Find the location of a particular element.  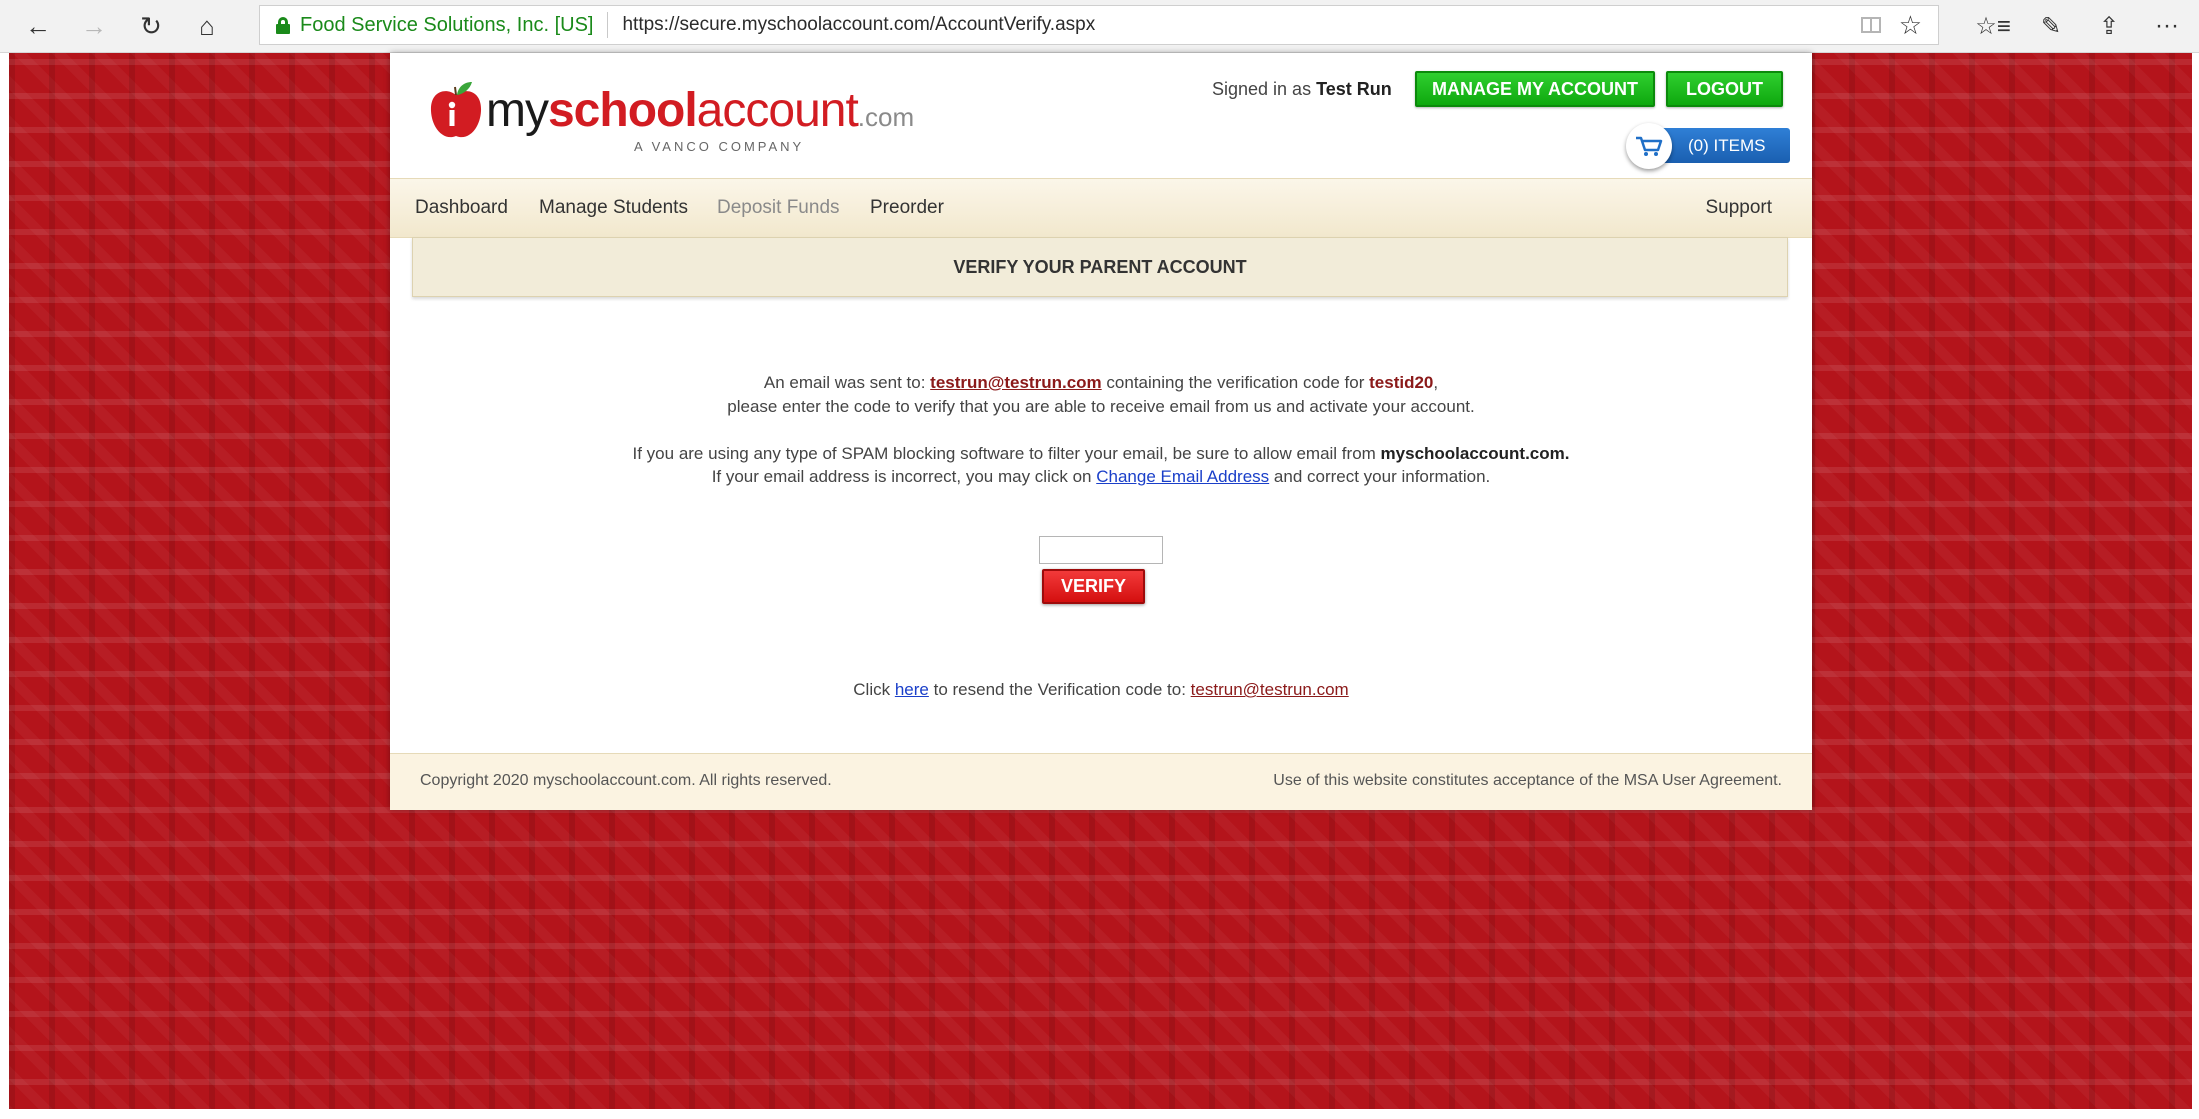

more-icon: ··· is located at coordinates (2167, 26).